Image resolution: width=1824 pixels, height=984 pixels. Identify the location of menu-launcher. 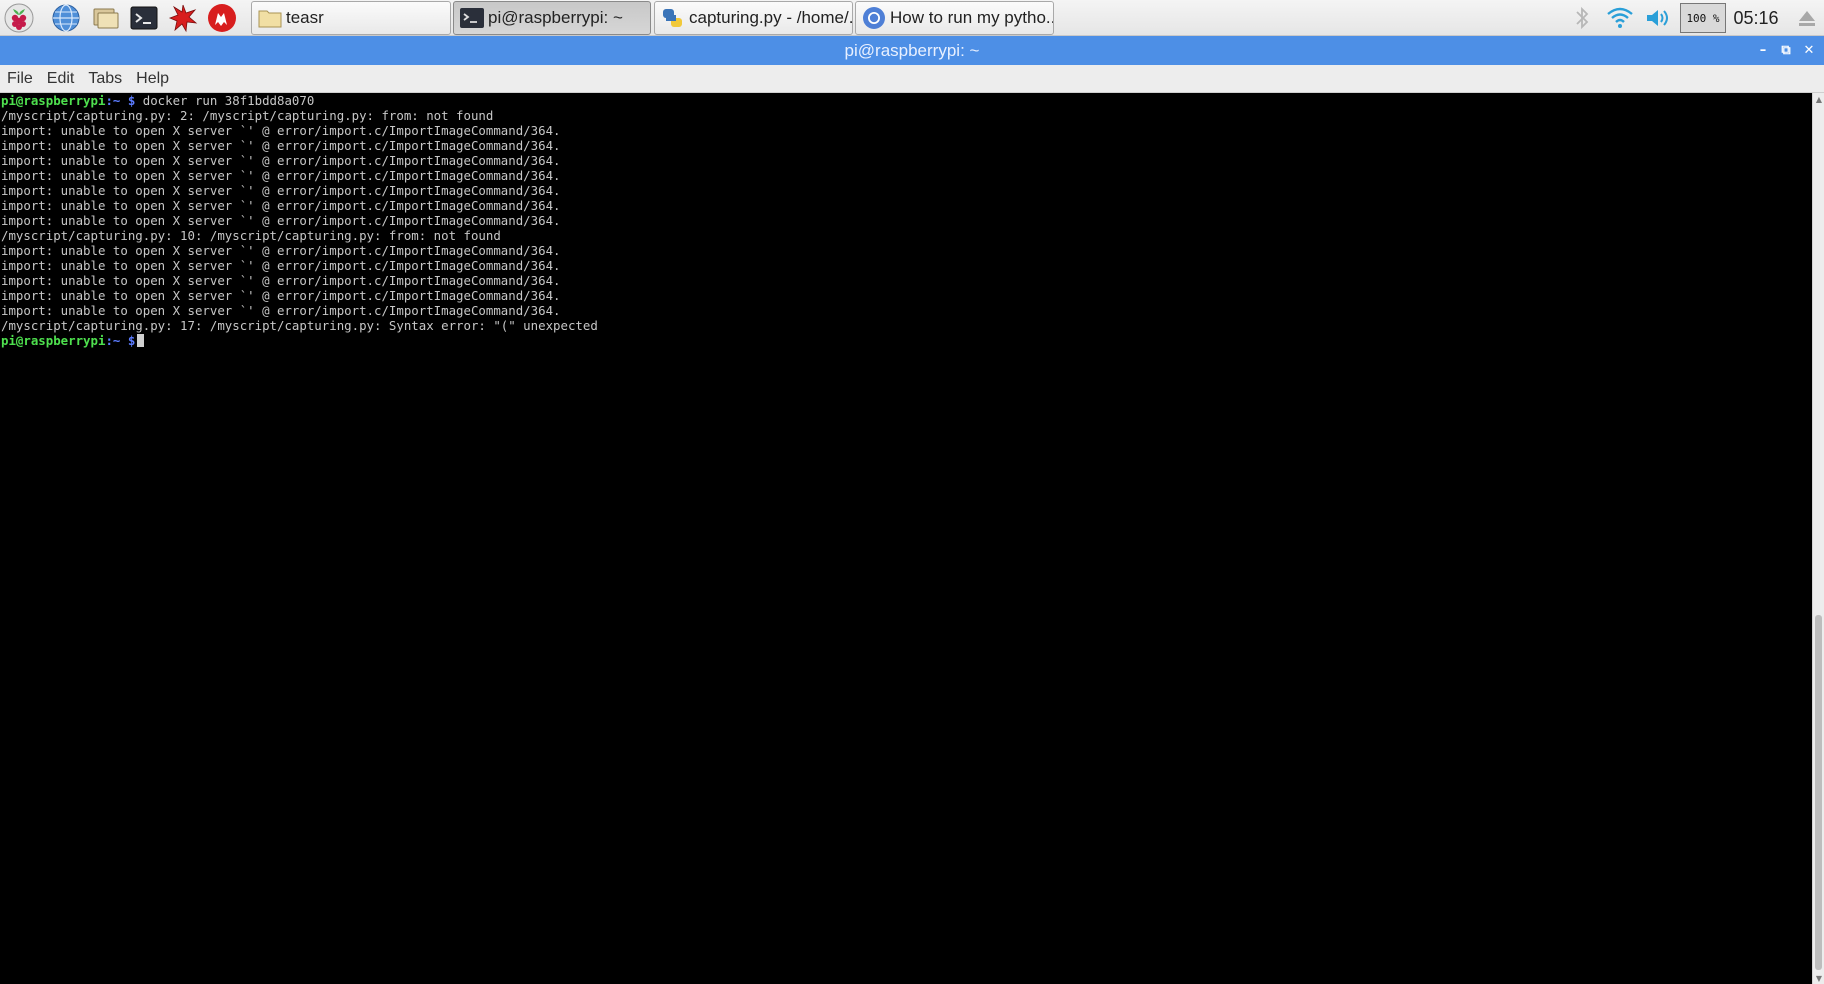
(19, 18).